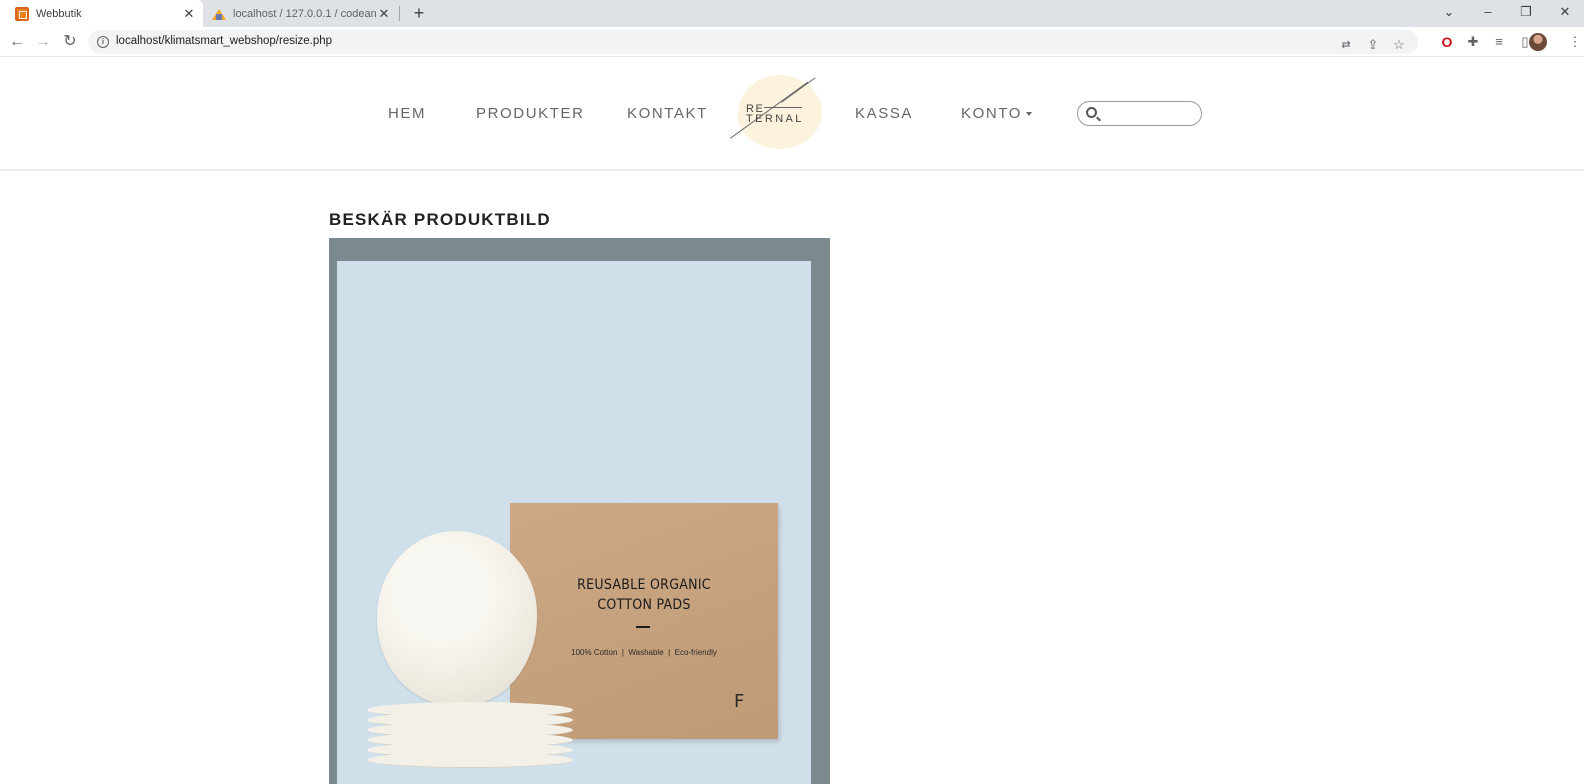 The width and height of the screenshot is (1584, 784). What do you see at coordinates (70, 42) in the screenshot?
I see `reload-icon: ↻` at bounding box center [70, 42].